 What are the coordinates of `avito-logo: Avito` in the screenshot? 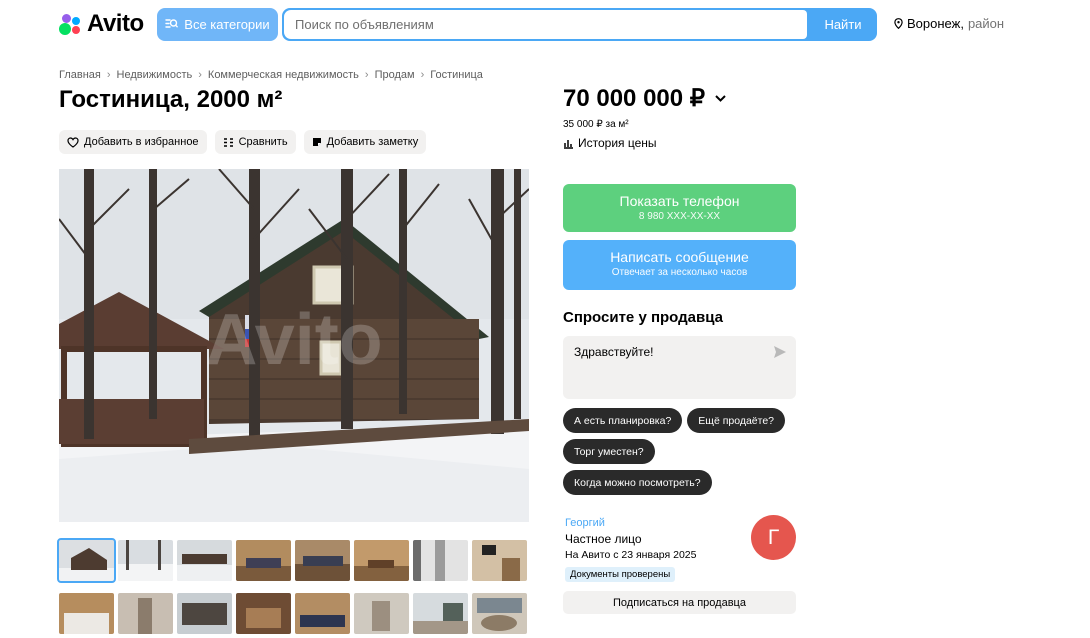 It's located at (101, 23).